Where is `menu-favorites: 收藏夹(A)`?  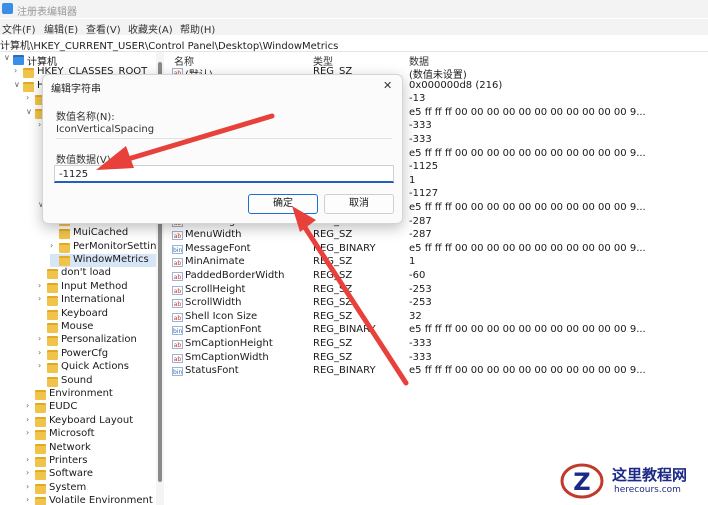 menu-favorites: 收藏夹(A) is located at coordinates (150, 28).